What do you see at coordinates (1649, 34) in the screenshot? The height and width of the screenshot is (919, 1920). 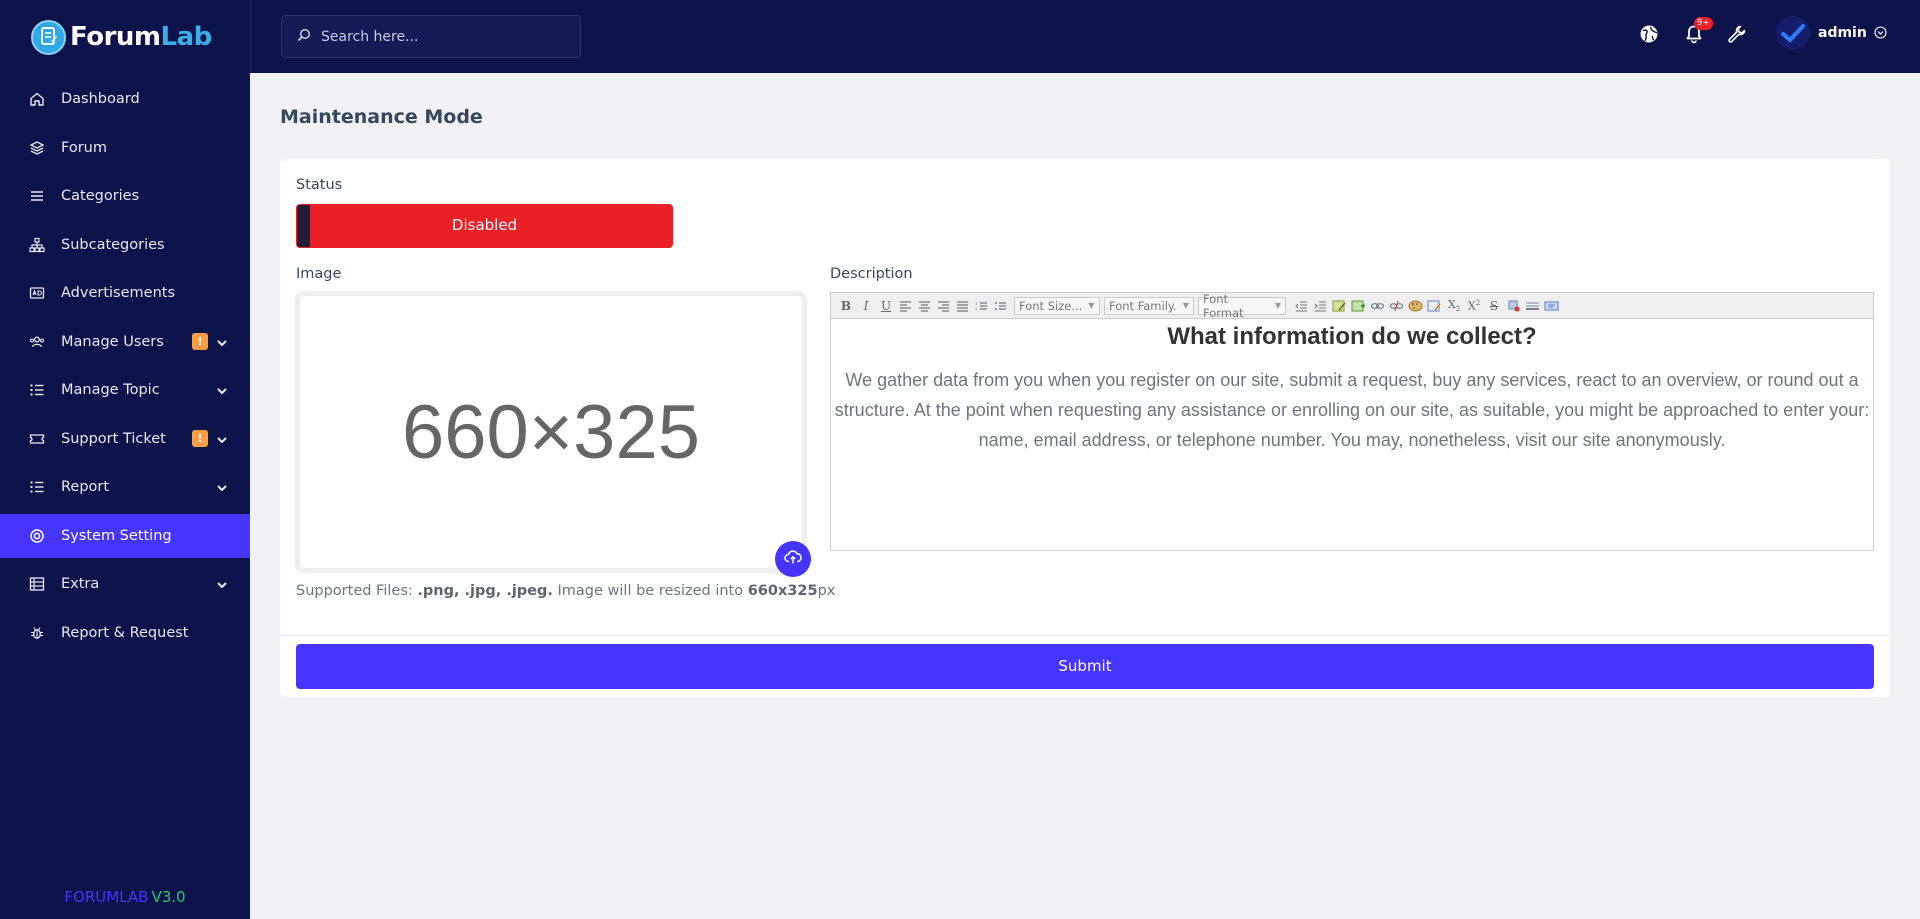 I see `globe-icon` at bounding box center [1649, 34].